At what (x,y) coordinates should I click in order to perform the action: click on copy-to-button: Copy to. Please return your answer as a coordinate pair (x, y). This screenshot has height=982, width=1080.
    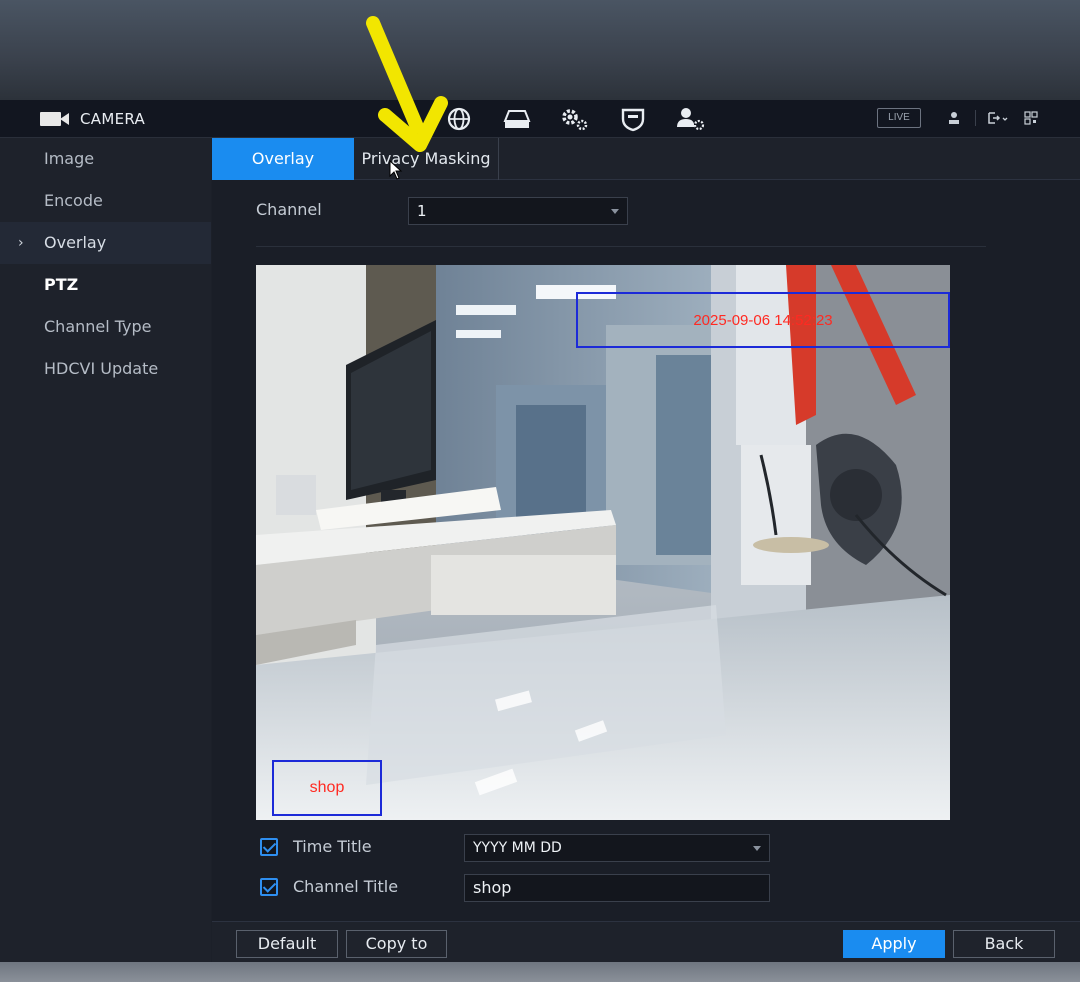
    Looking at the image, I should click on (396, 944).